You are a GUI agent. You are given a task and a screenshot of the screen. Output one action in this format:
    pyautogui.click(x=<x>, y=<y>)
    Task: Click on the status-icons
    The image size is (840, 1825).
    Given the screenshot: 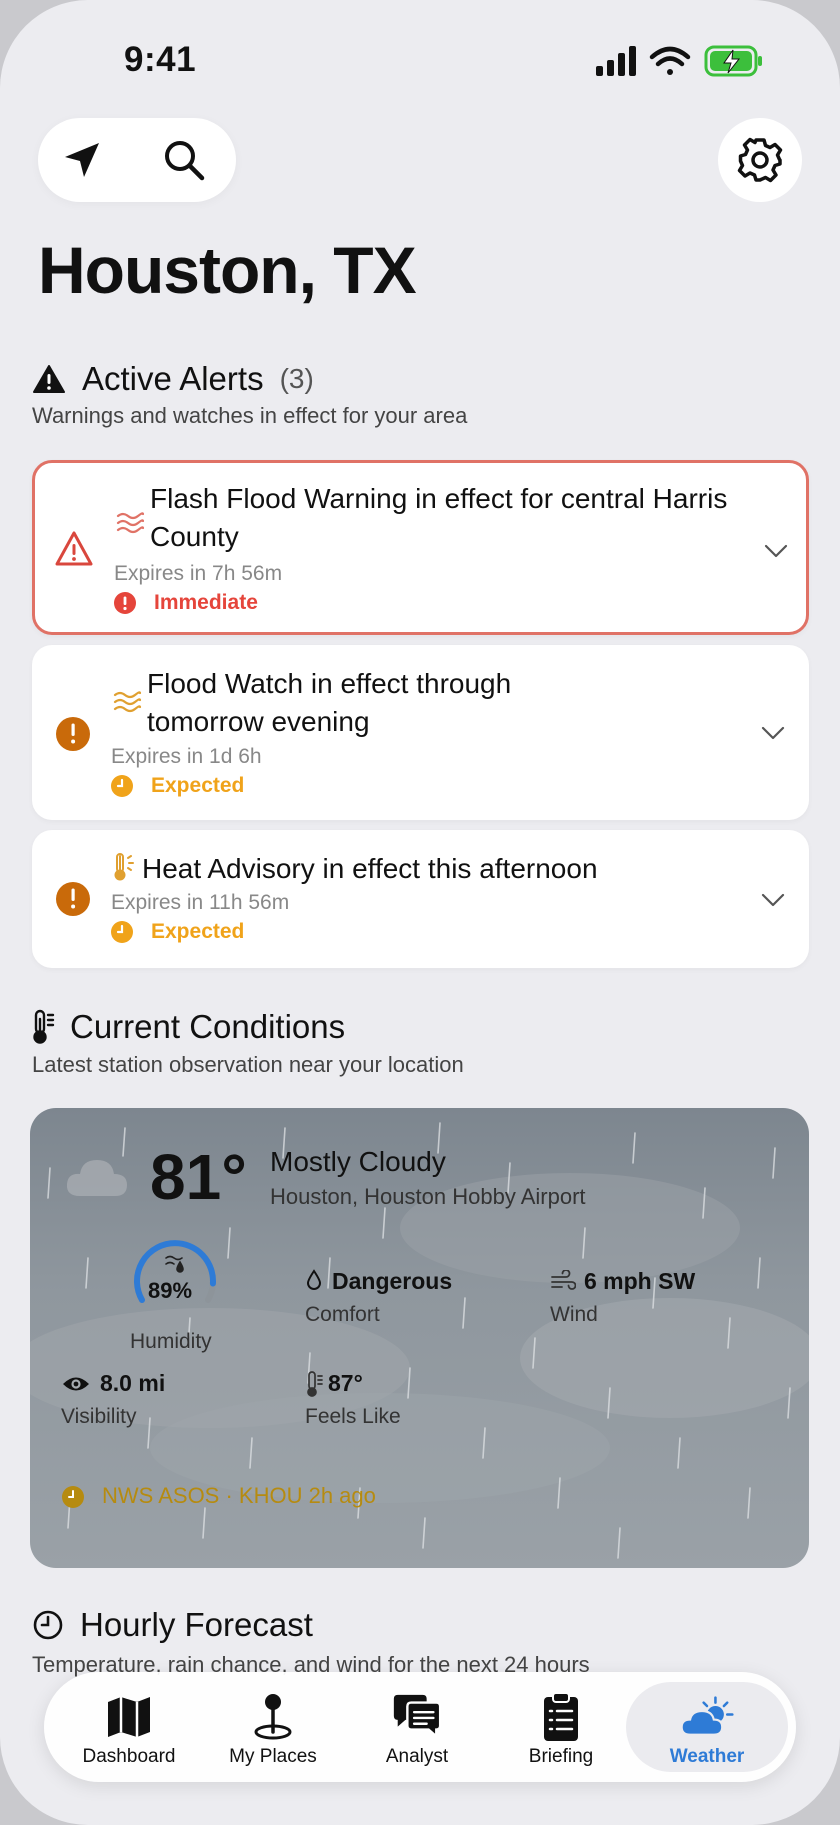 What is the action you would take?
    pyautogui.click(x=679, y=61)
    